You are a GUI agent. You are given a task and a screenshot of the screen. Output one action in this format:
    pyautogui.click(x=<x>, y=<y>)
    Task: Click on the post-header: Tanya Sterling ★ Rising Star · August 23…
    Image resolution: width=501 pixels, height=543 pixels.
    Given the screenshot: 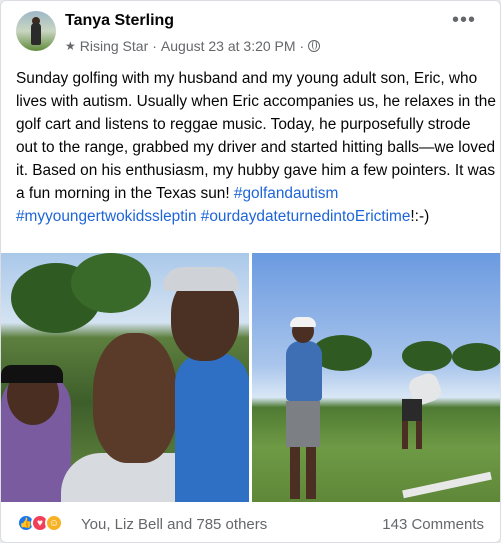 What is the action you would take?
    pyautogui.click(x=250, y=32)
    